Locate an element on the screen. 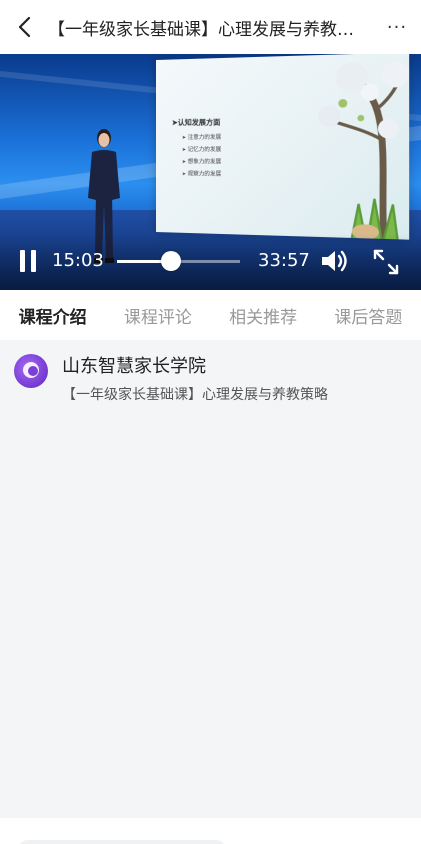  back-button is located at coordinates (24, 27).